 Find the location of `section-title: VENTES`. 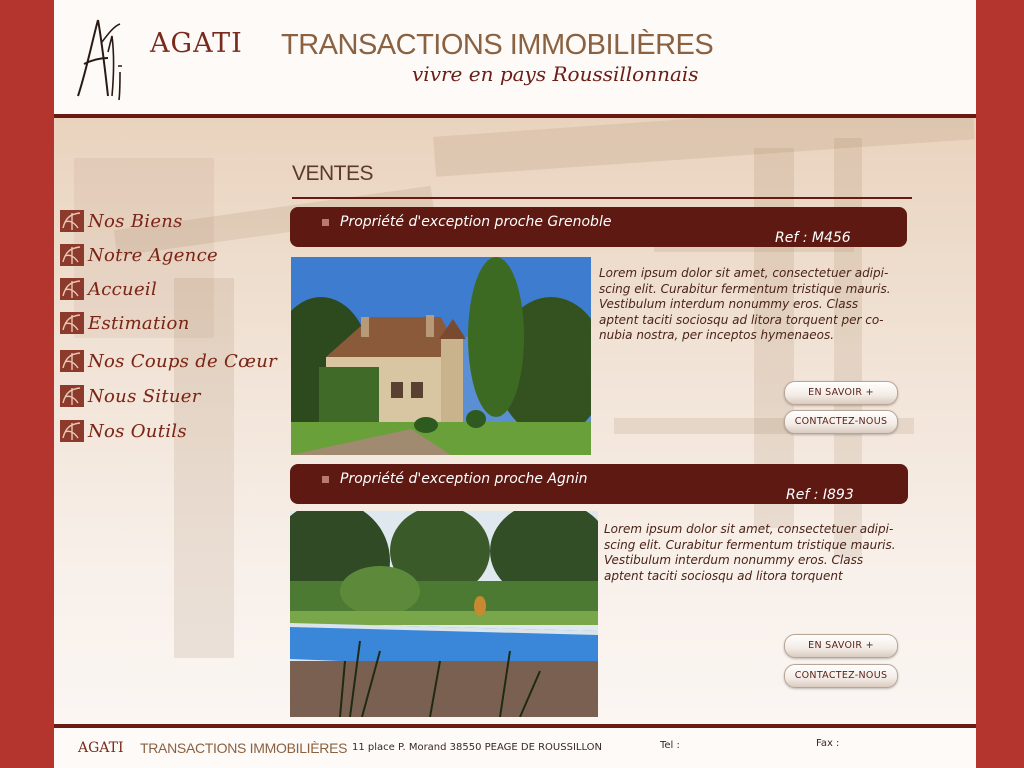

section-title: VENTES is located at coordinates (333, 173).